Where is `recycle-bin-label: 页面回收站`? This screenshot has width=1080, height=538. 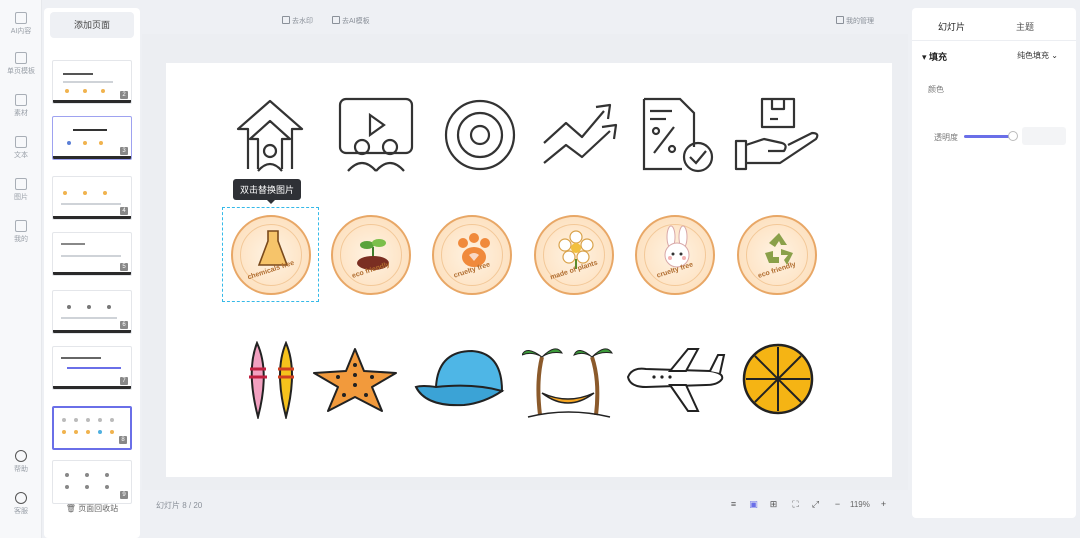 recycle-bin-label: 页面回收站 is located at coordinates (98, 508).